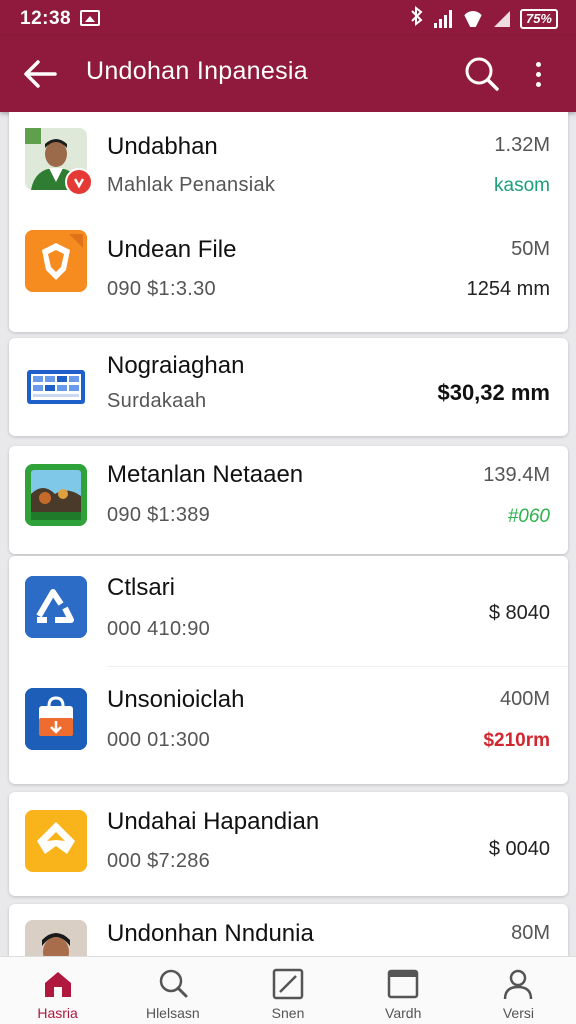 This screenshot has height=1024, width=576. Describe the element at coordinates (56, 841) in the screenshot. I see `diamond-app-icon` at that location.